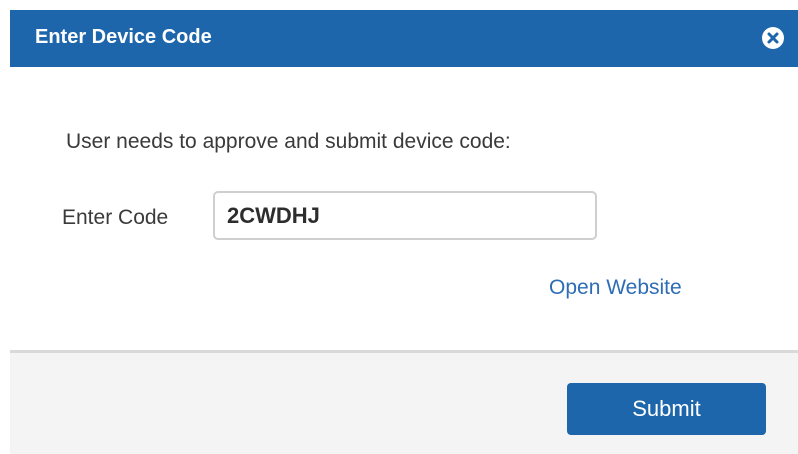  Describe the element at coordinates (115, 217) in the screenshot. I see `enter-code-label: Enter Code` at that location.